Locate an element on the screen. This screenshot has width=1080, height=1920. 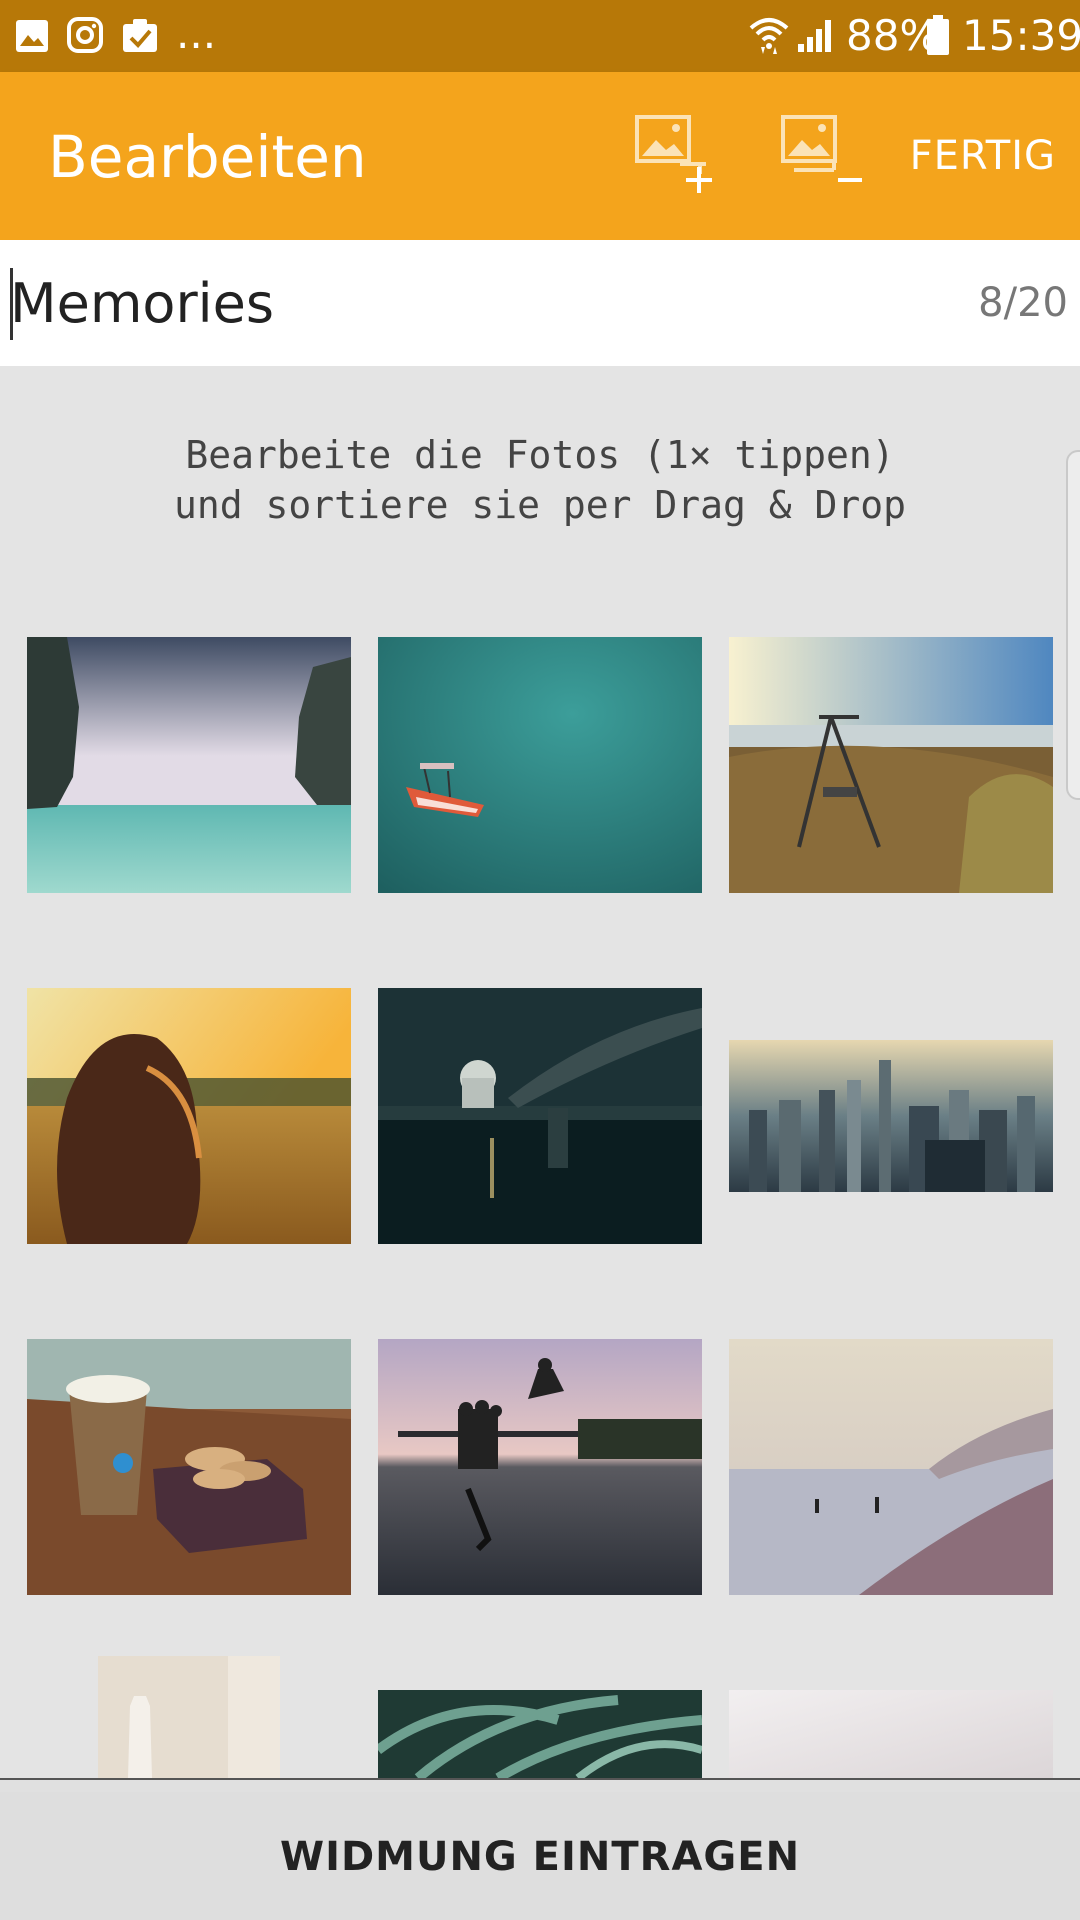
gallery-icon is located at coordinates (32, 36).